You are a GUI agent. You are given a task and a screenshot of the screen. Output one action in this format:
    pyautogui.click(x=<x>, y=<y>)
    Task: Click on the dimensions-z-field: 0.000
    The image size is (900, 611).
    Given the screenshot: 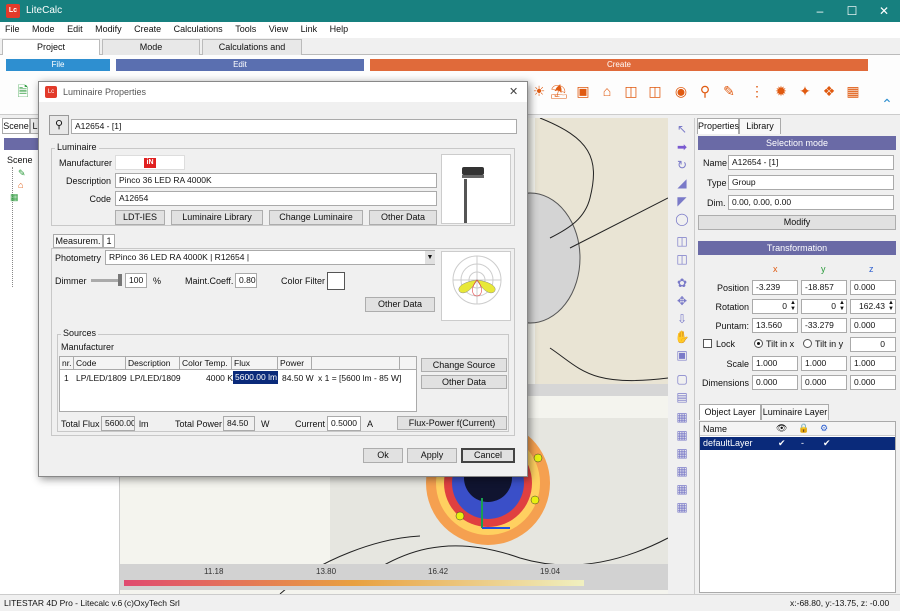 What is the action you would take?
    pyautogui.click(x=873, y=382)
    